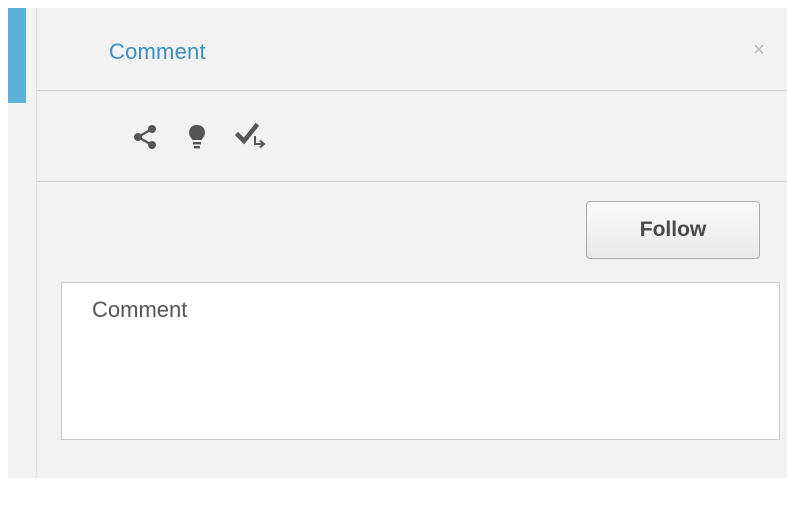  I want to click on lightbulb-icon, so click(197, 137).